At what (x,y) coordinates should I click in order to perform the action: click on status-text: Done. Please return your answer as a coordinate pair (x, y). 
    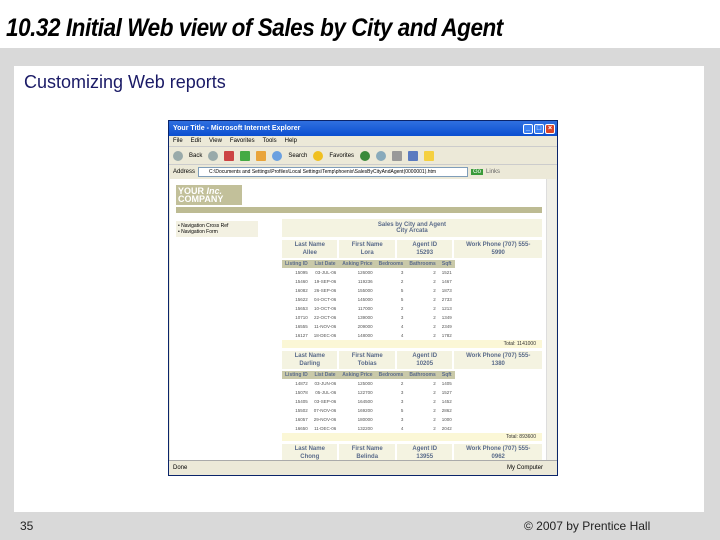
    Looking at the image, I should click on (180, 468).